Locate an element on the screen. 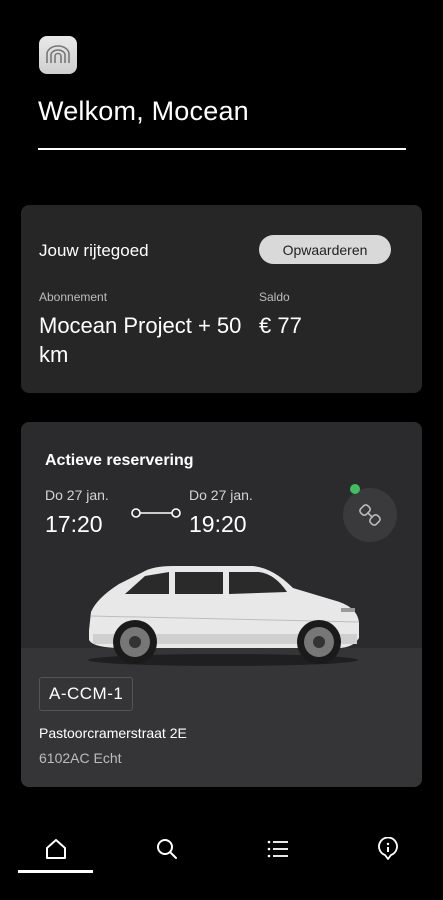 The image size is (443, 900). title-underline is located at coordinates (222, 149).